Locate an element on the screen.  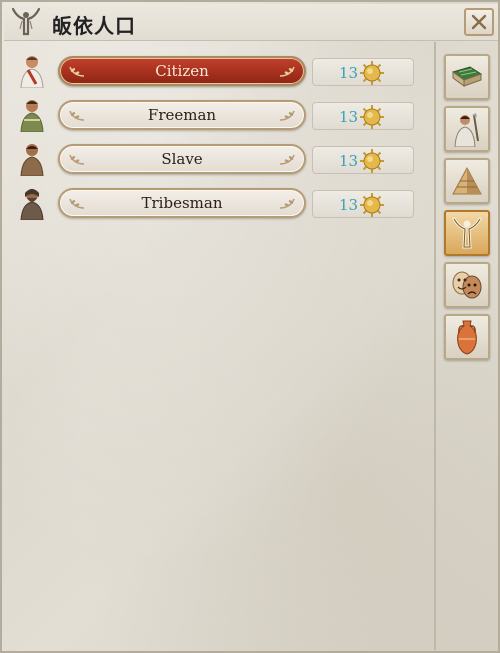
window-title: 皈依人口 is located at coordinates (94, 26).